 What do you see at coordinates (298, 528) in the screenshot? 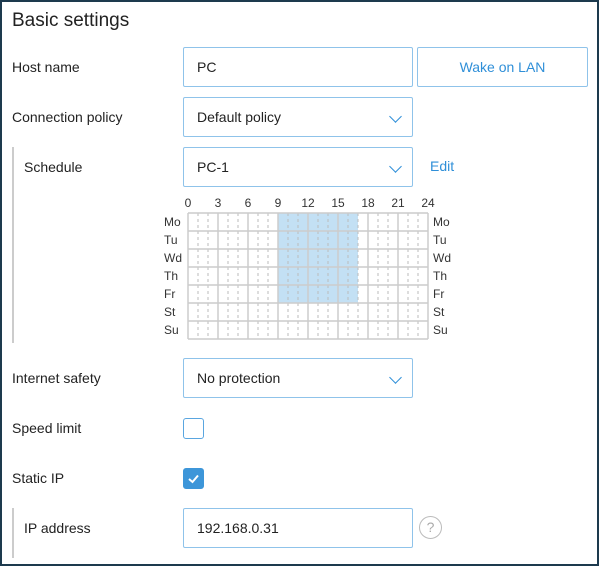
I see `ip-address-input: 192.168.0.31` at bounding box center [298, 528].